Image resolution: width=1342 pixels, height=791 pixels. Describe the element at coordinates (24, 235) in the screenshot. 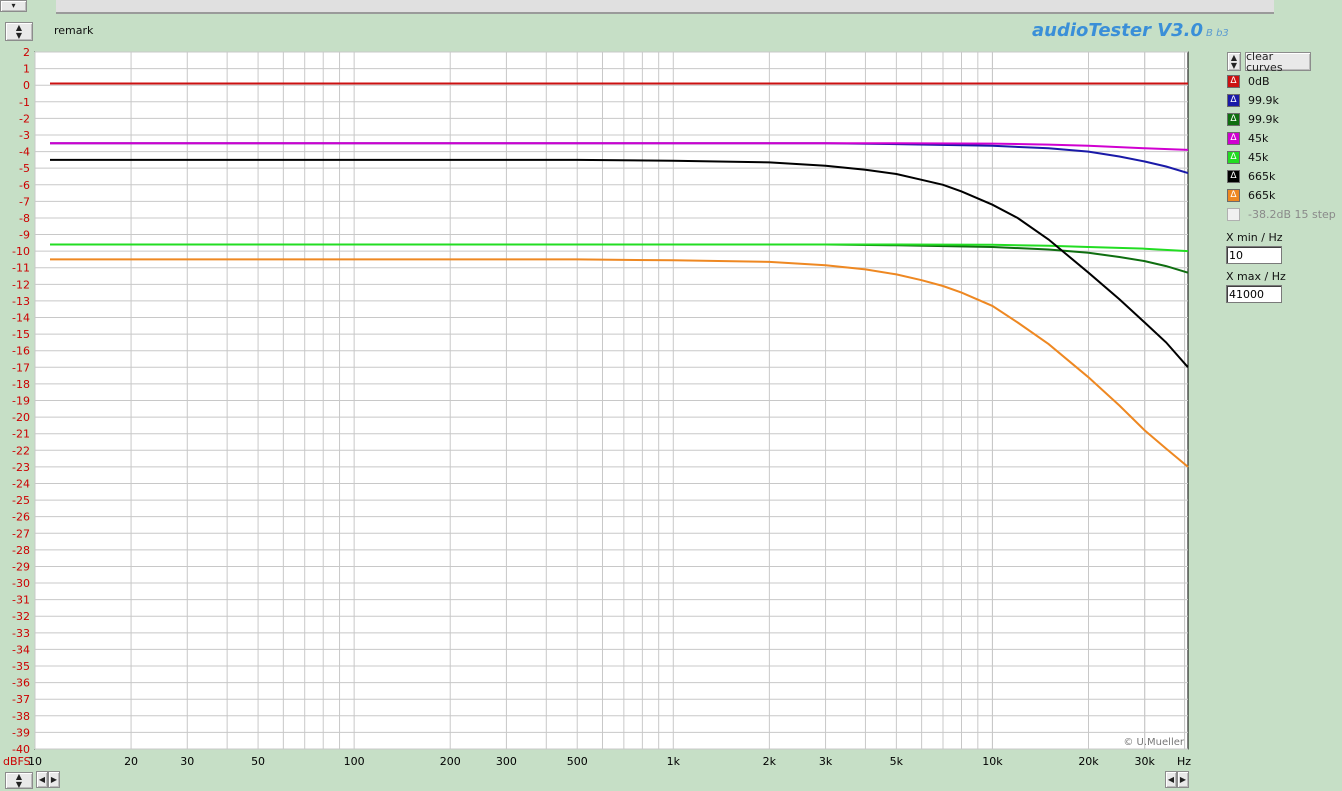

I see `y-tick-label: -9` at that location.